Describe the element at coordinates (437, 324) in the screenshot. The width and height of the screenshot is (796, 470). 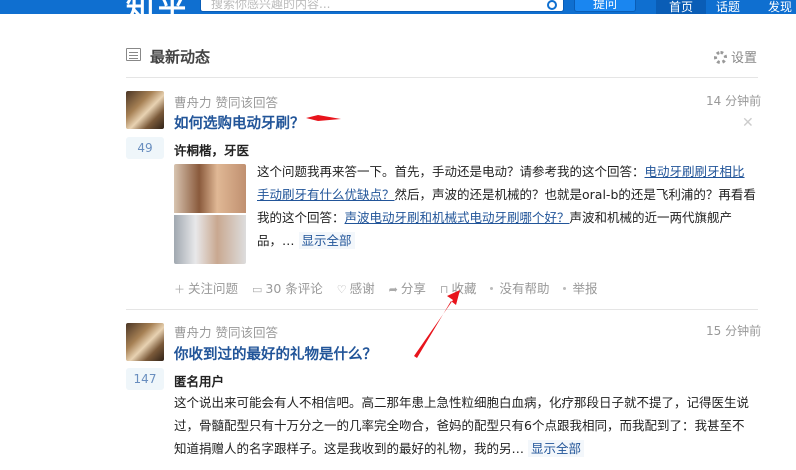
I see `arrow-to-collect-button` at that location.